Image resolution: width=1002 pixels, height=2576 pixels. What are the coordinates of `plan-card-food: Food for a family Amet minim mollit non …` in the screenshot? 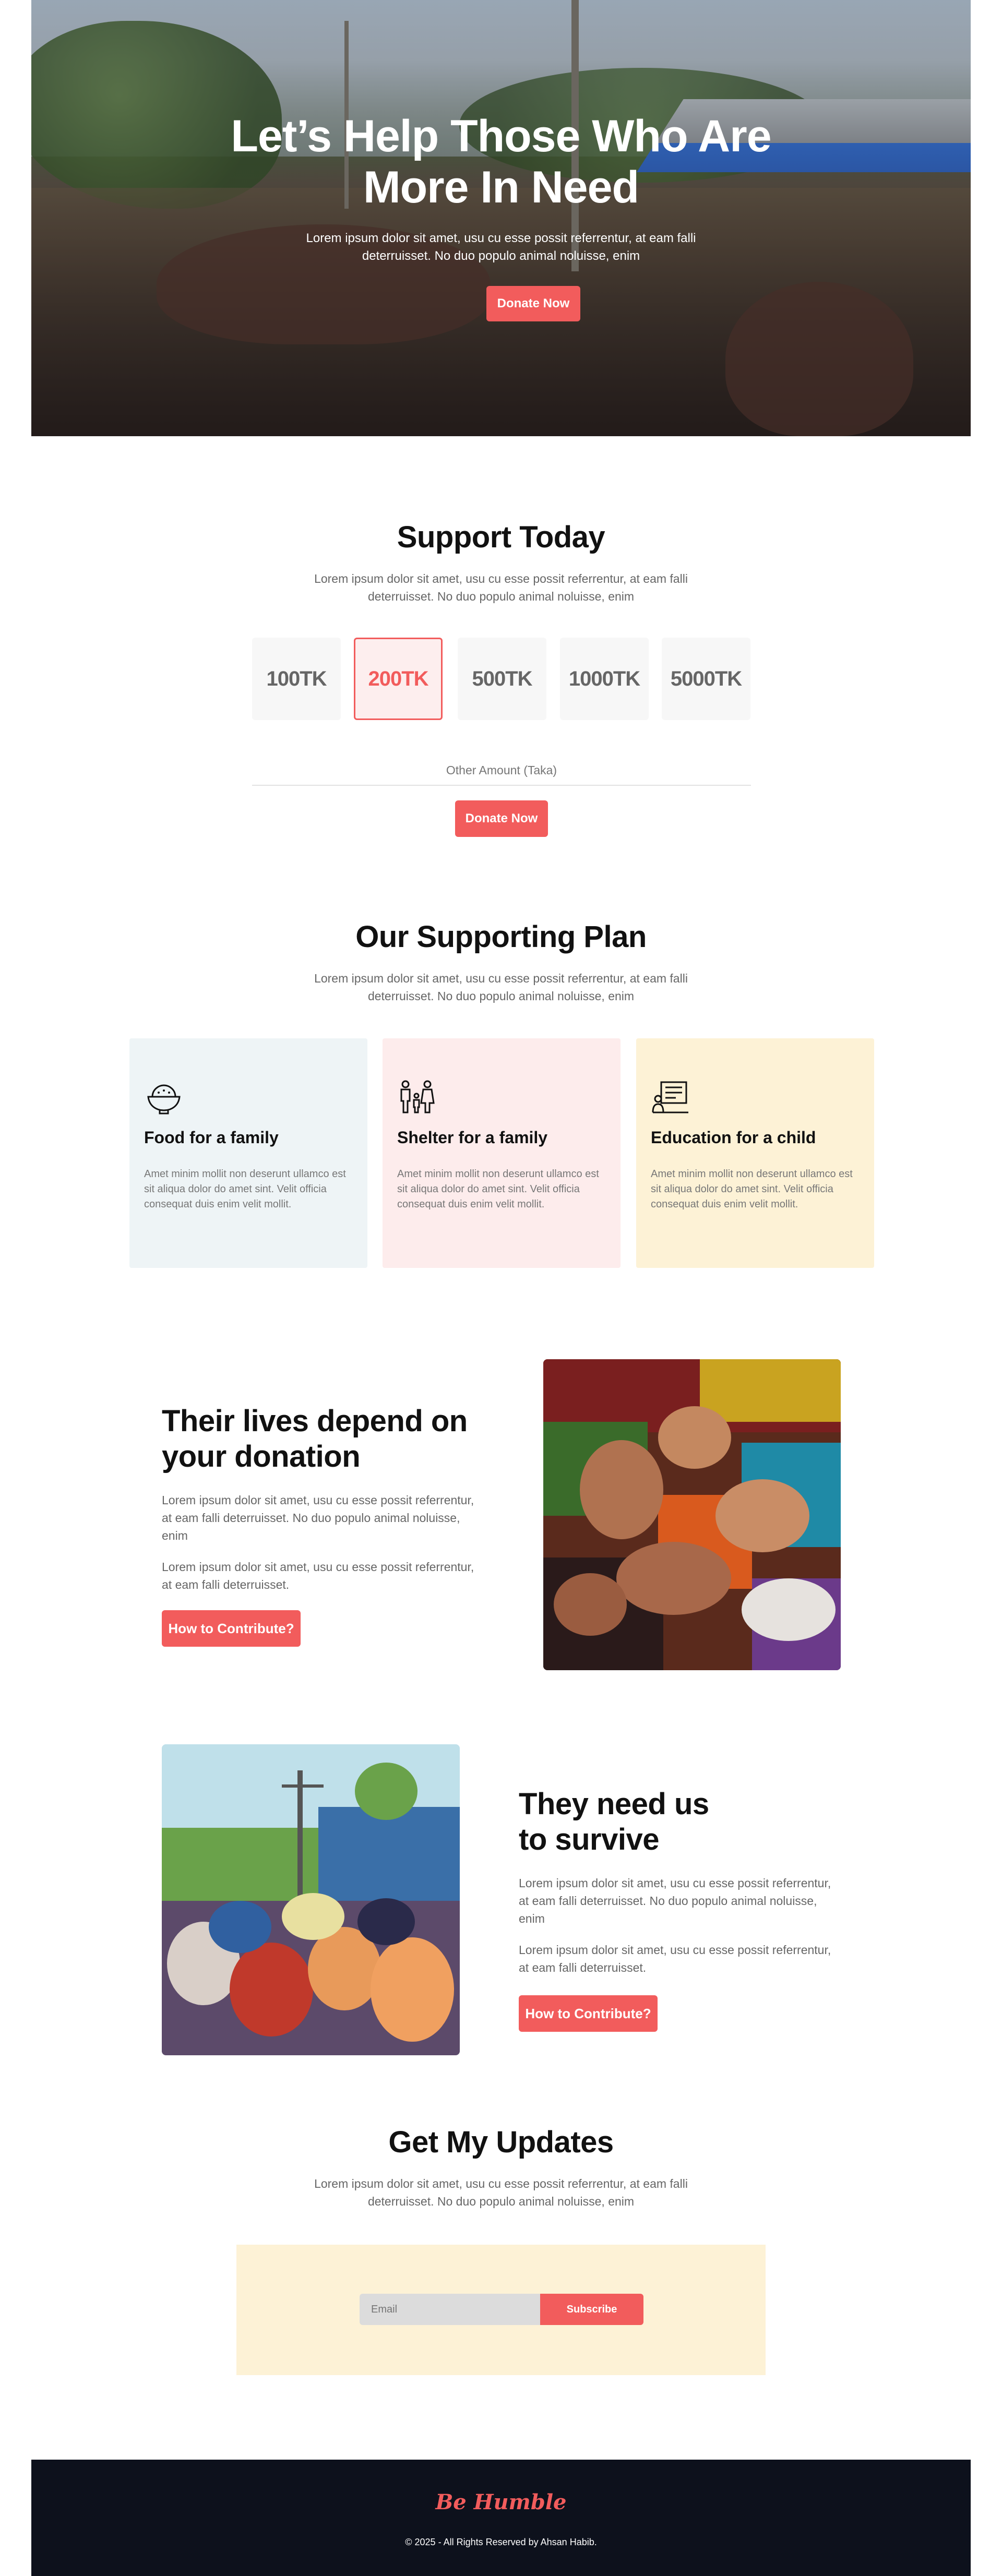 It's located at (248, 1153).